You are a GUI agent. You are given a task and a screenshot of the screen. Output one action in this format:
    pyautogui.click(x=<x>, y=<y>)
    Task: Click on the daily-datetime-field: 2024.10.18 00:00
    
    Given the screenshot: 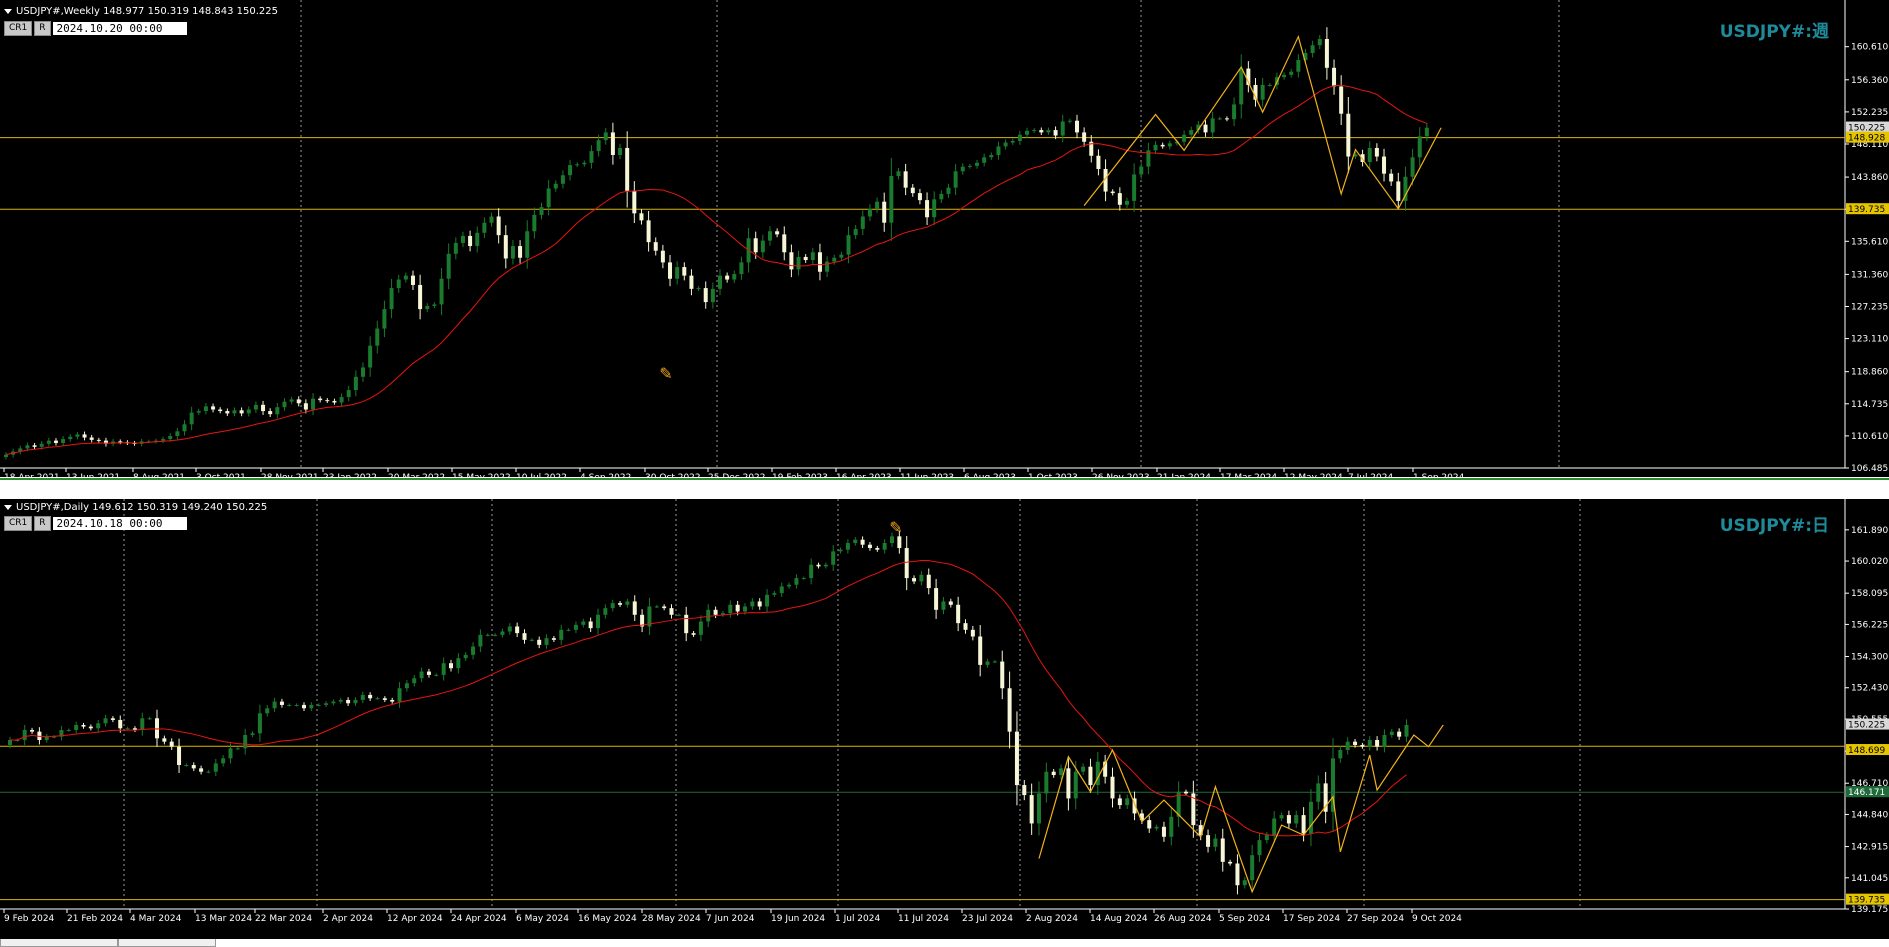 What is the action you would take?
    pyautogui.click(x=119, y=523)
    